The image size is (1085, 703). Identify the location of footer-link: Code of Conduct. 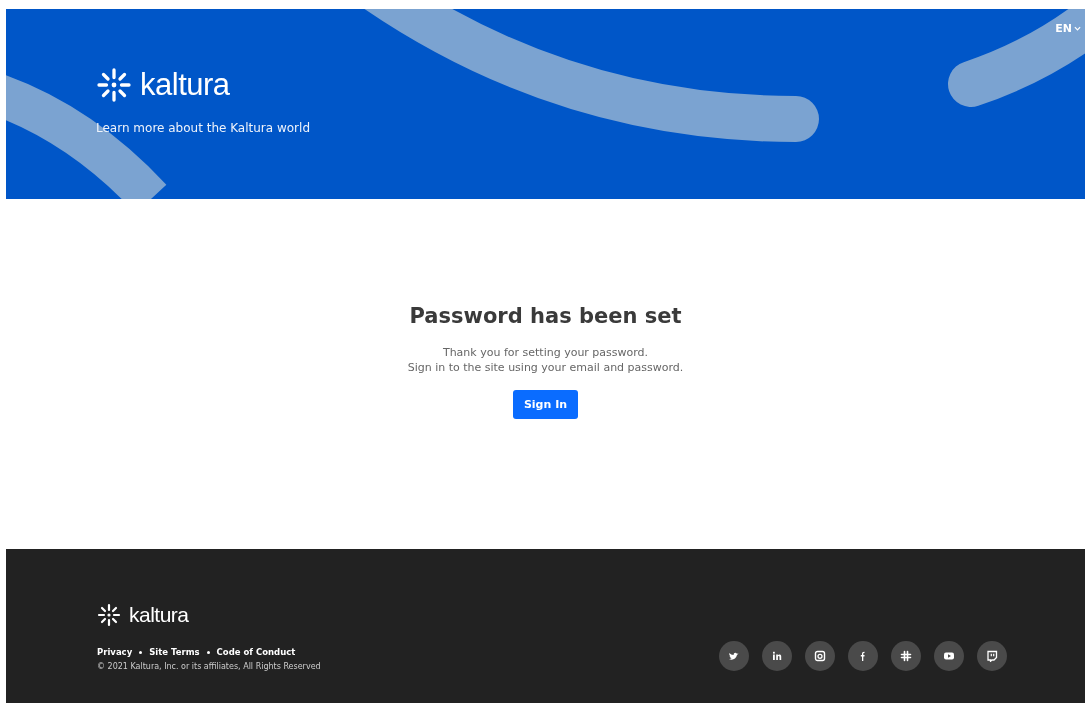
(256, 652).